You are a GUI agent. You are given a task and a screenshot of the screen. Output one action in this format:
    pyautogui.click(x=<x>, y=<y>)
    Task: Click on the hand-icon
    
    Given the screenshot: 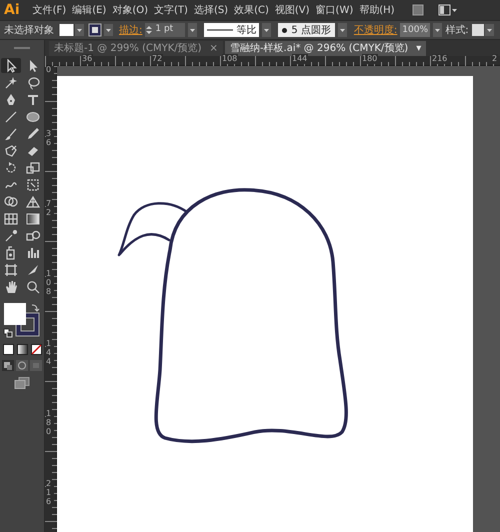 What is the action you would take?
    pyautogui.click(x=11, y=287)
    